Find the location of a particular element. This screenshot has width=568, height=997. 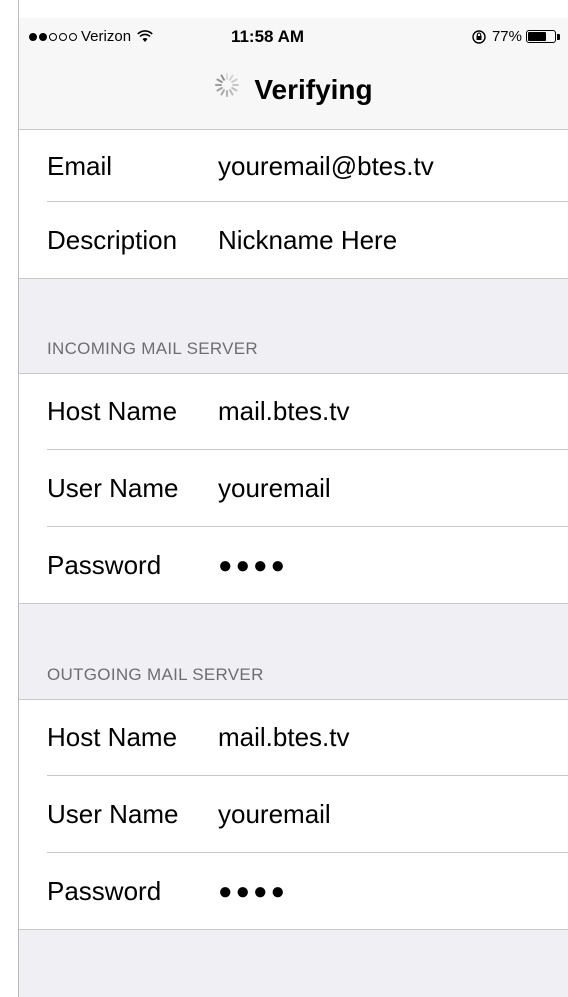

incoming-section-header: INCOMING MAIL SERVER is located at coordinates (152, 348).